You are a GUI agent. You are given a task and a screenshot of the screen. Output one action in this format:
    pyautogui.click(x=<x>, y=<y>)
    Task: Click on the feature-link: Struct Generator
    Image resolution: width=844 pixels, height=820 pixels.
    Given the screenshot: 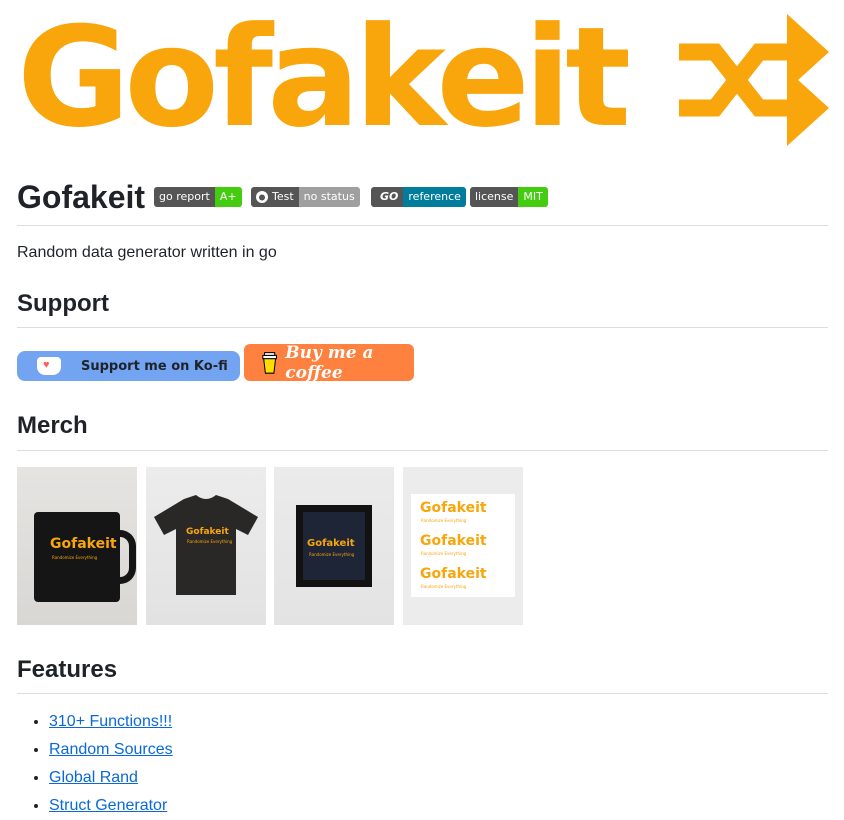 What is the action you would take?
    pyautogui.click(x=108, y=805)
    